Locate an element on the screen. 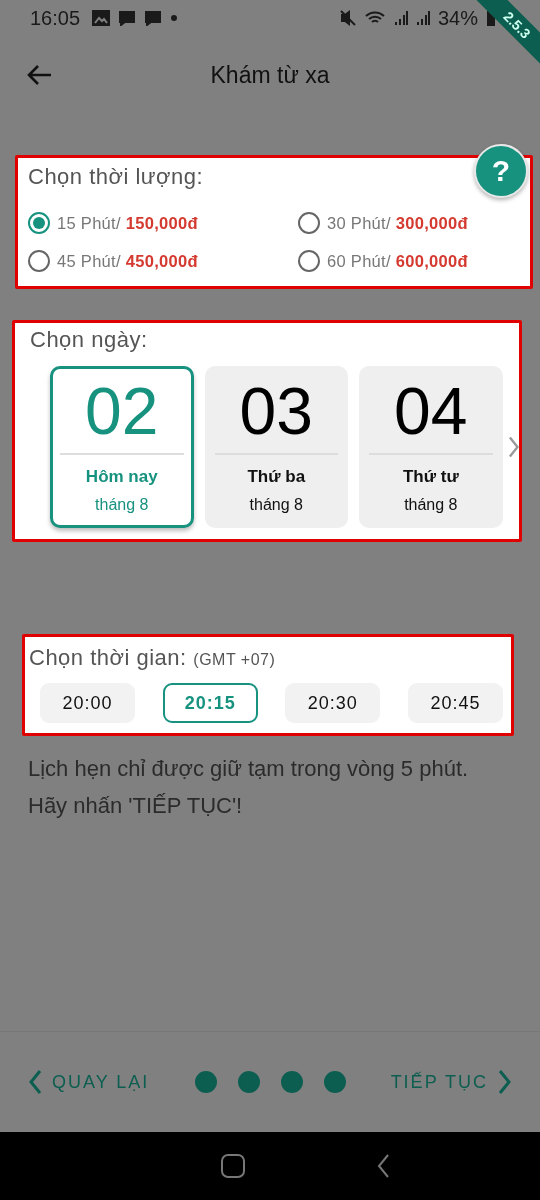 The image size is (540, 1200). day-number: 02 is located at coordinates (122, 411).